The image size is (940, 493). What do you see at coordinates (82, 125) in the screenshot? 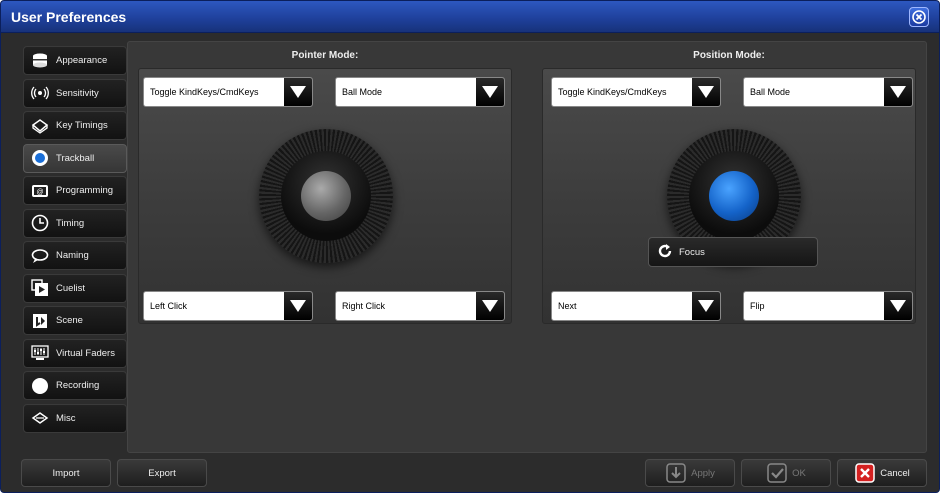
I see `sidebar-item-label: Key Timings` at bounding box center [82, 125].